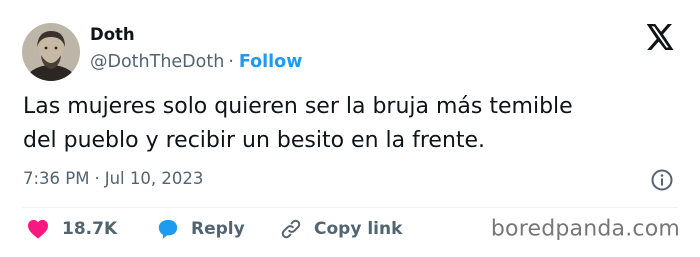  I want to click on copy-link-button: Copy link, so click(340, 229).